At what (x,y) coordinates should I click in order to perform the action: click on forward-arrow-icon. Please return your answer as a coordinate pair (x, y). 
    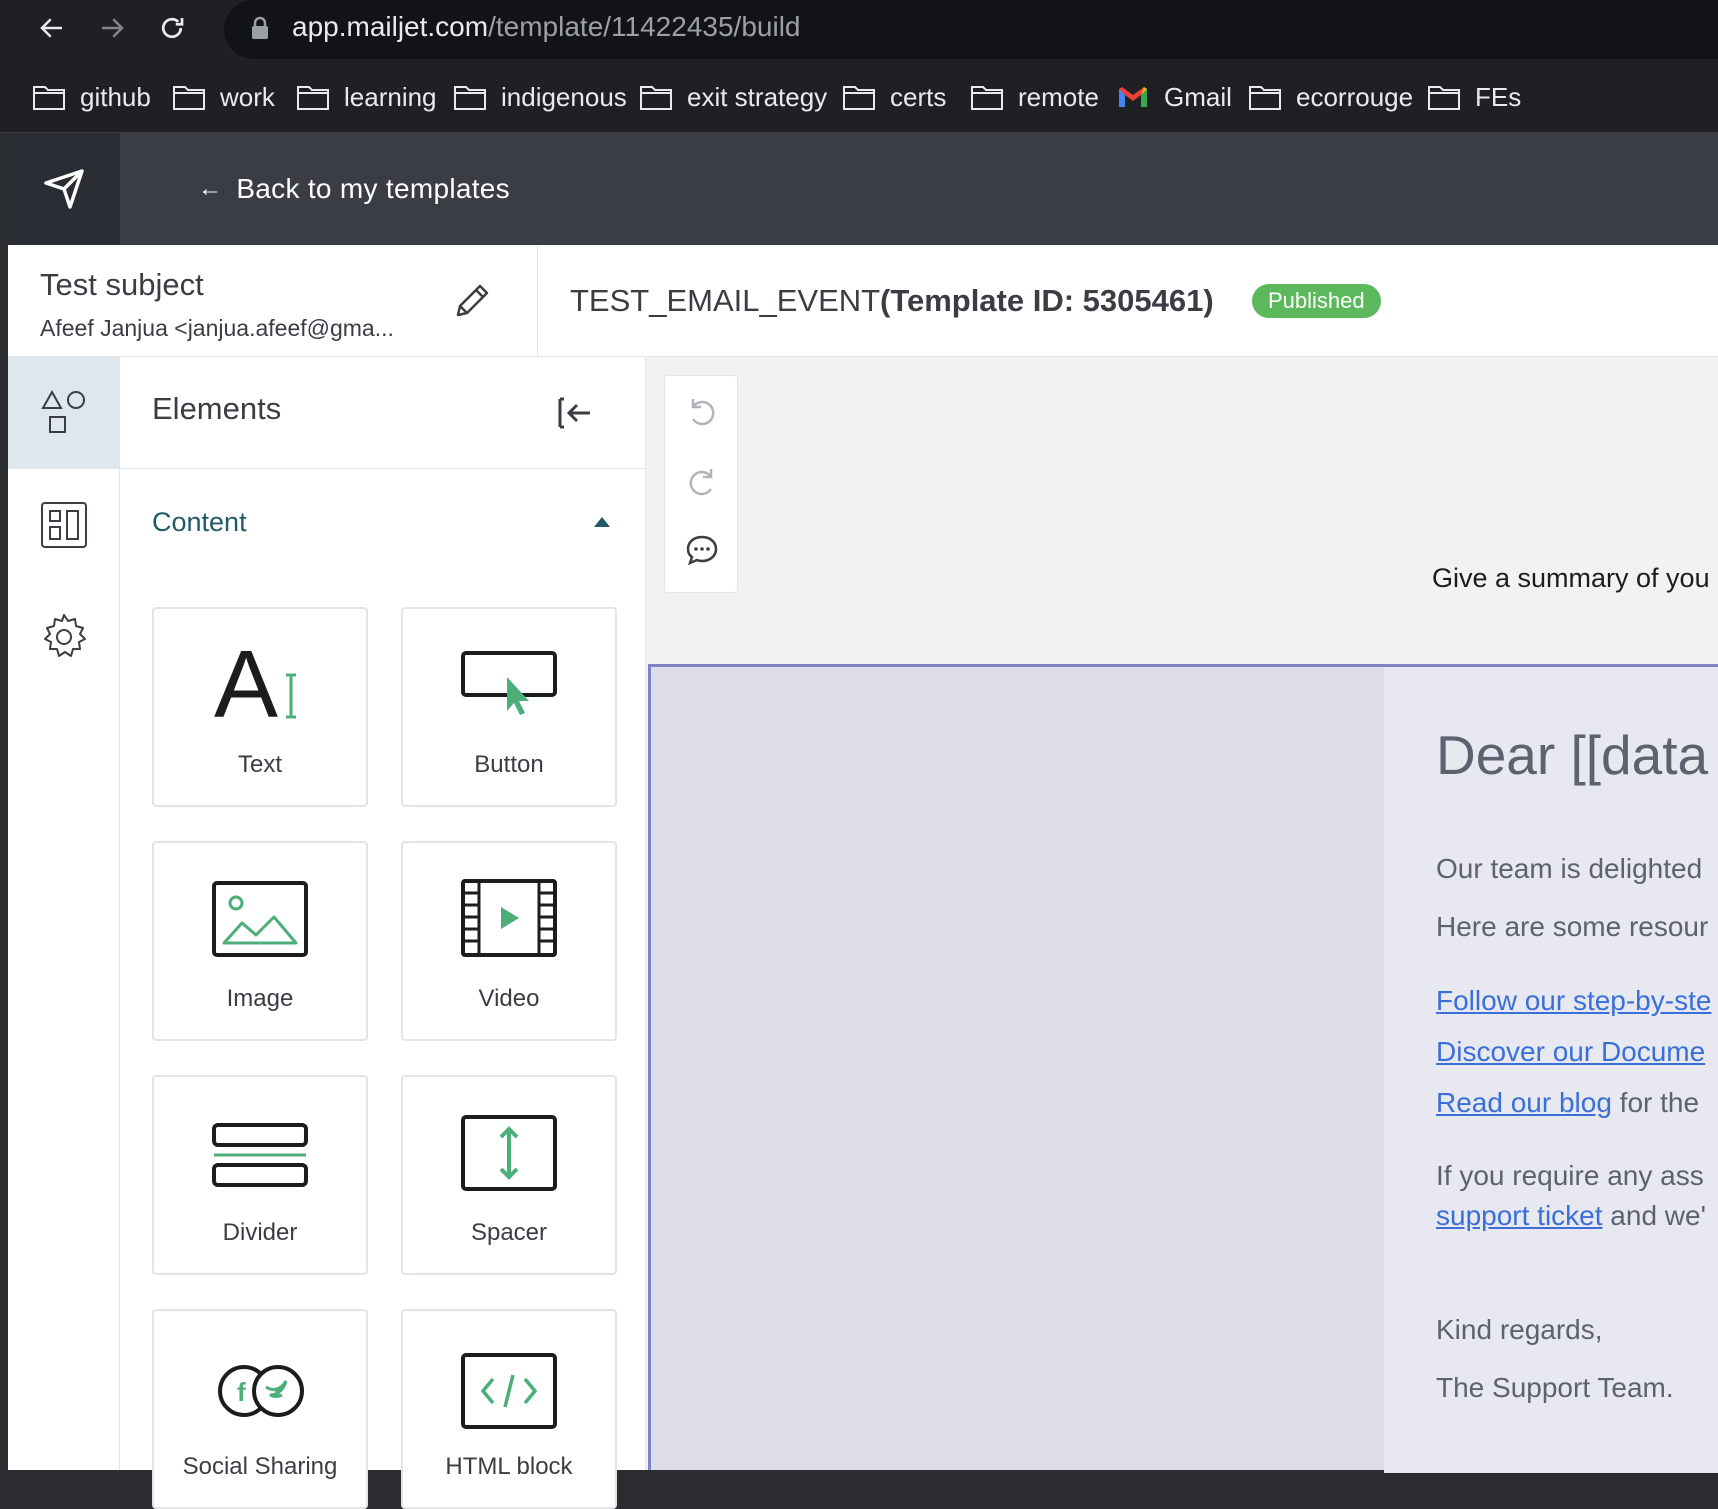
    Looking at the image, I should click on (112, 28).